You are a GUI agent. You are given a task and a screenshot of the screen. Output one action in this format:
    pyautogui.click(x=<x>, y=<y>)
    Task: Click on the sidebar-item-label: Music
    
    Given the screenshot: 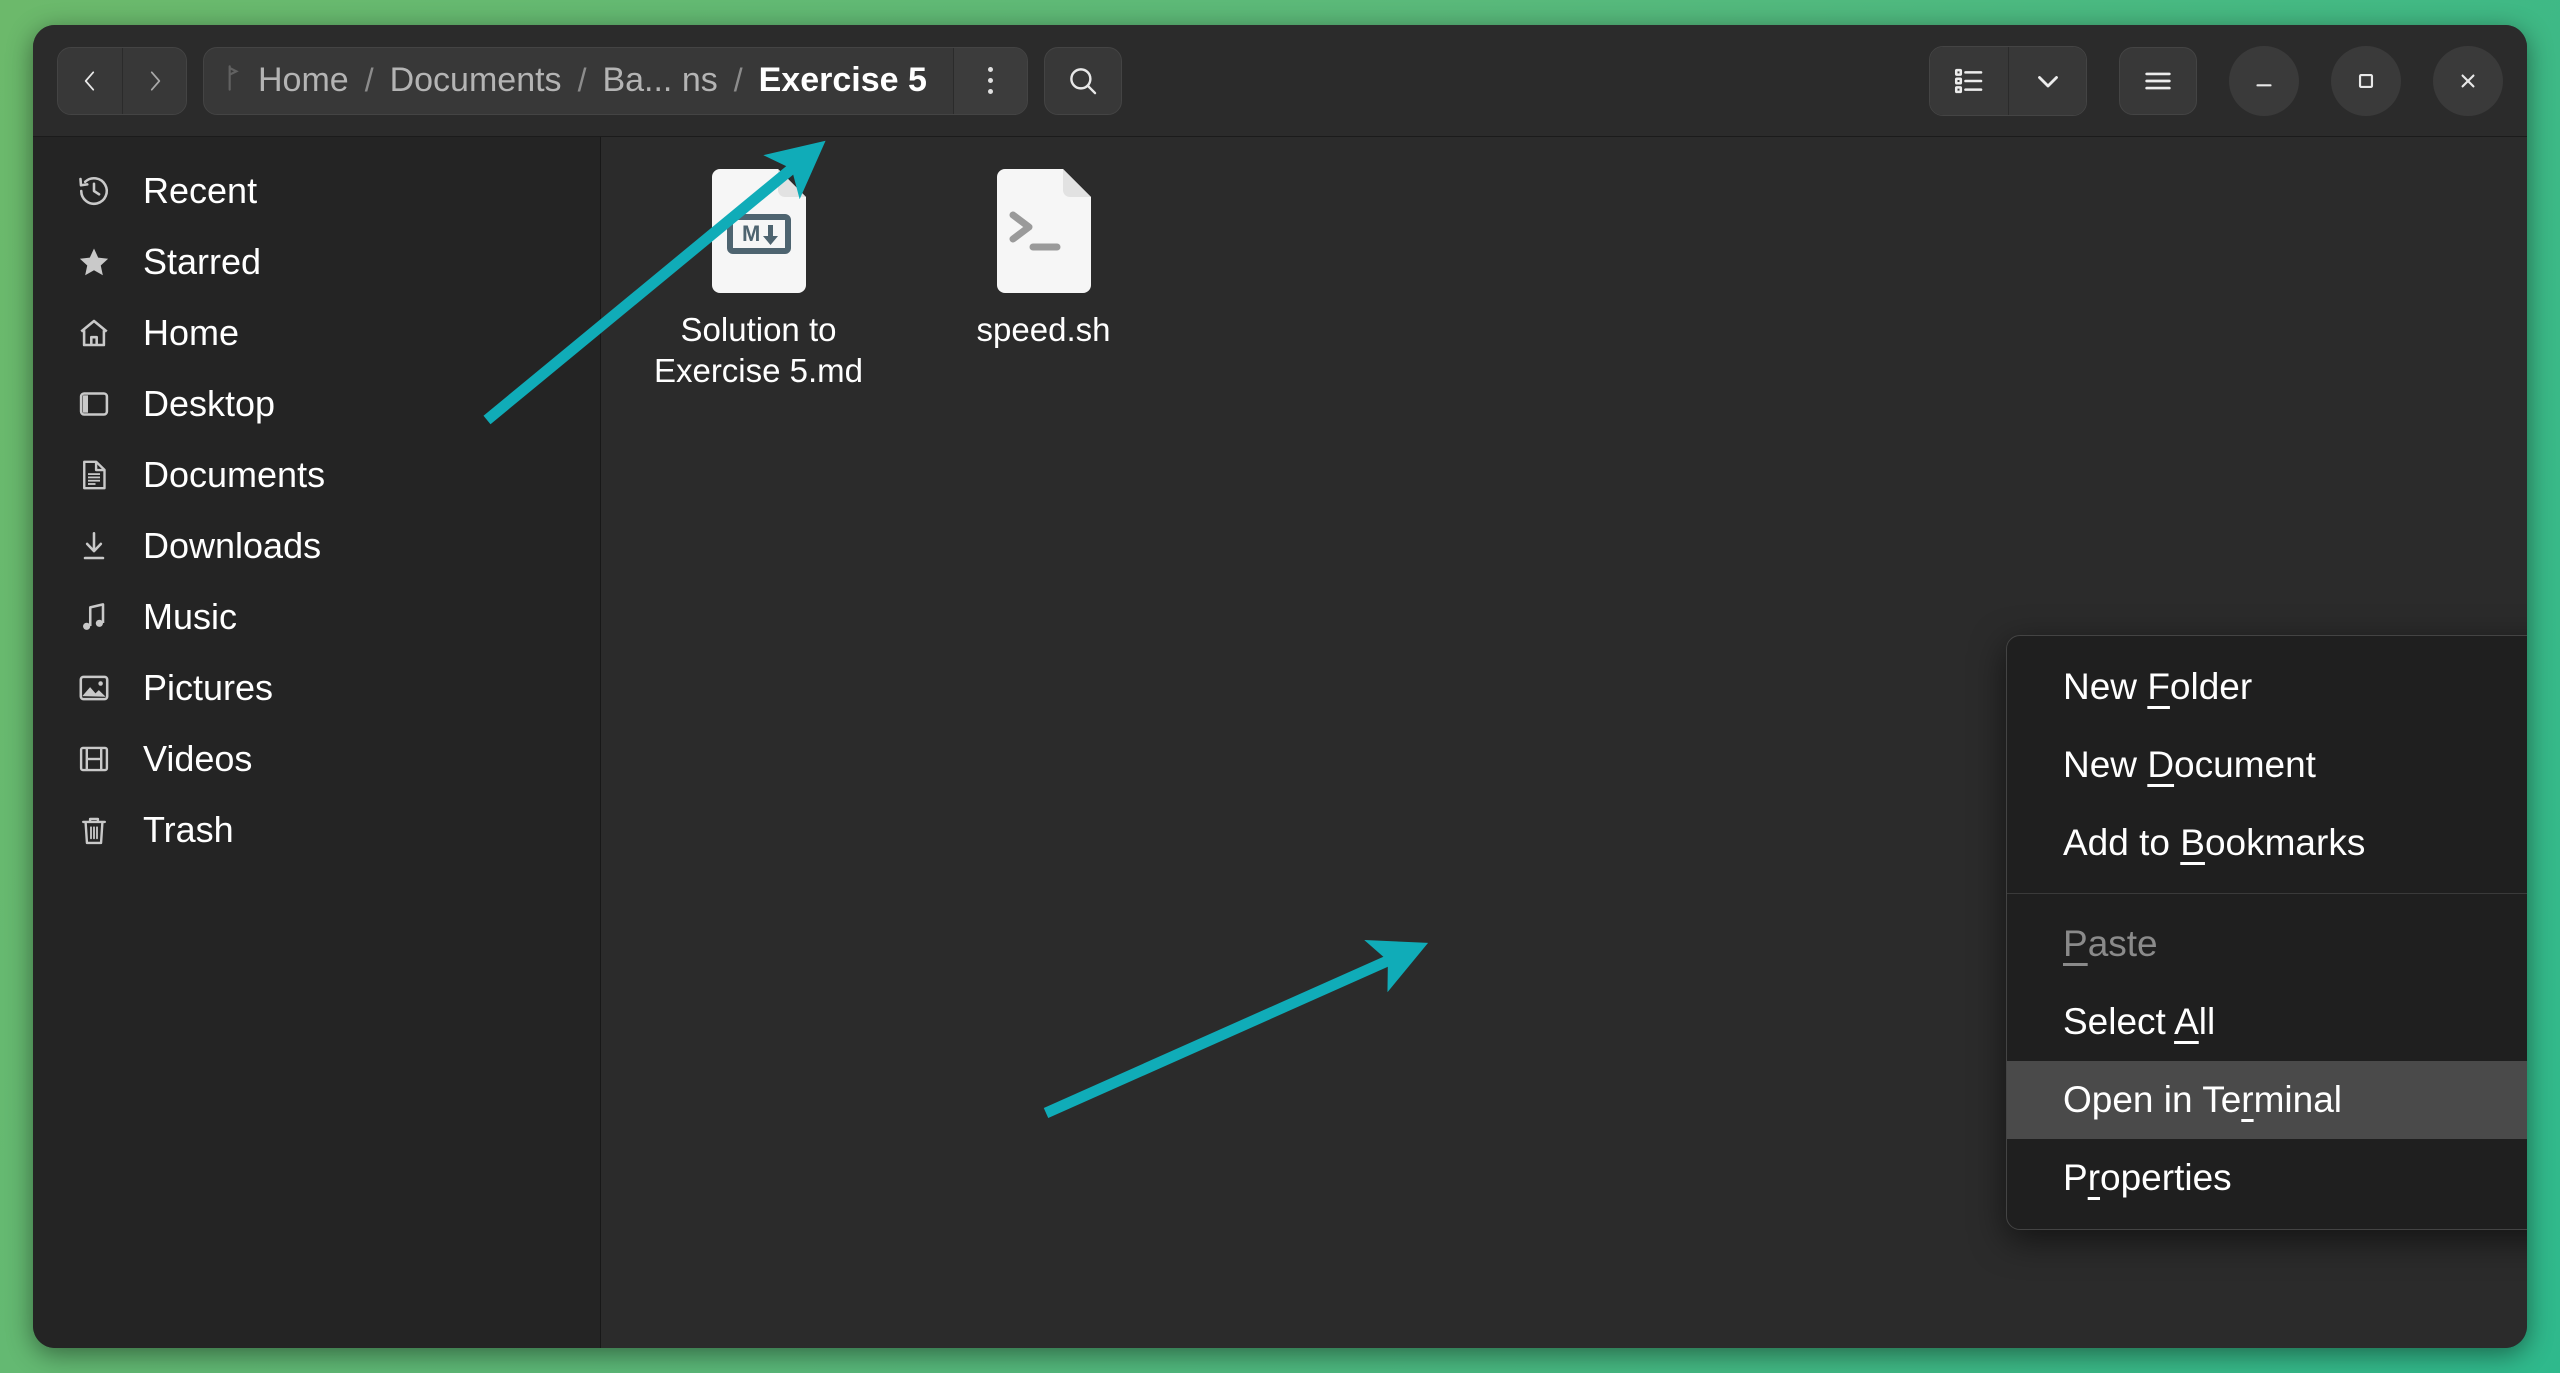 What is the action you would take?
    pyautogui.click(x=190, y=616)
    